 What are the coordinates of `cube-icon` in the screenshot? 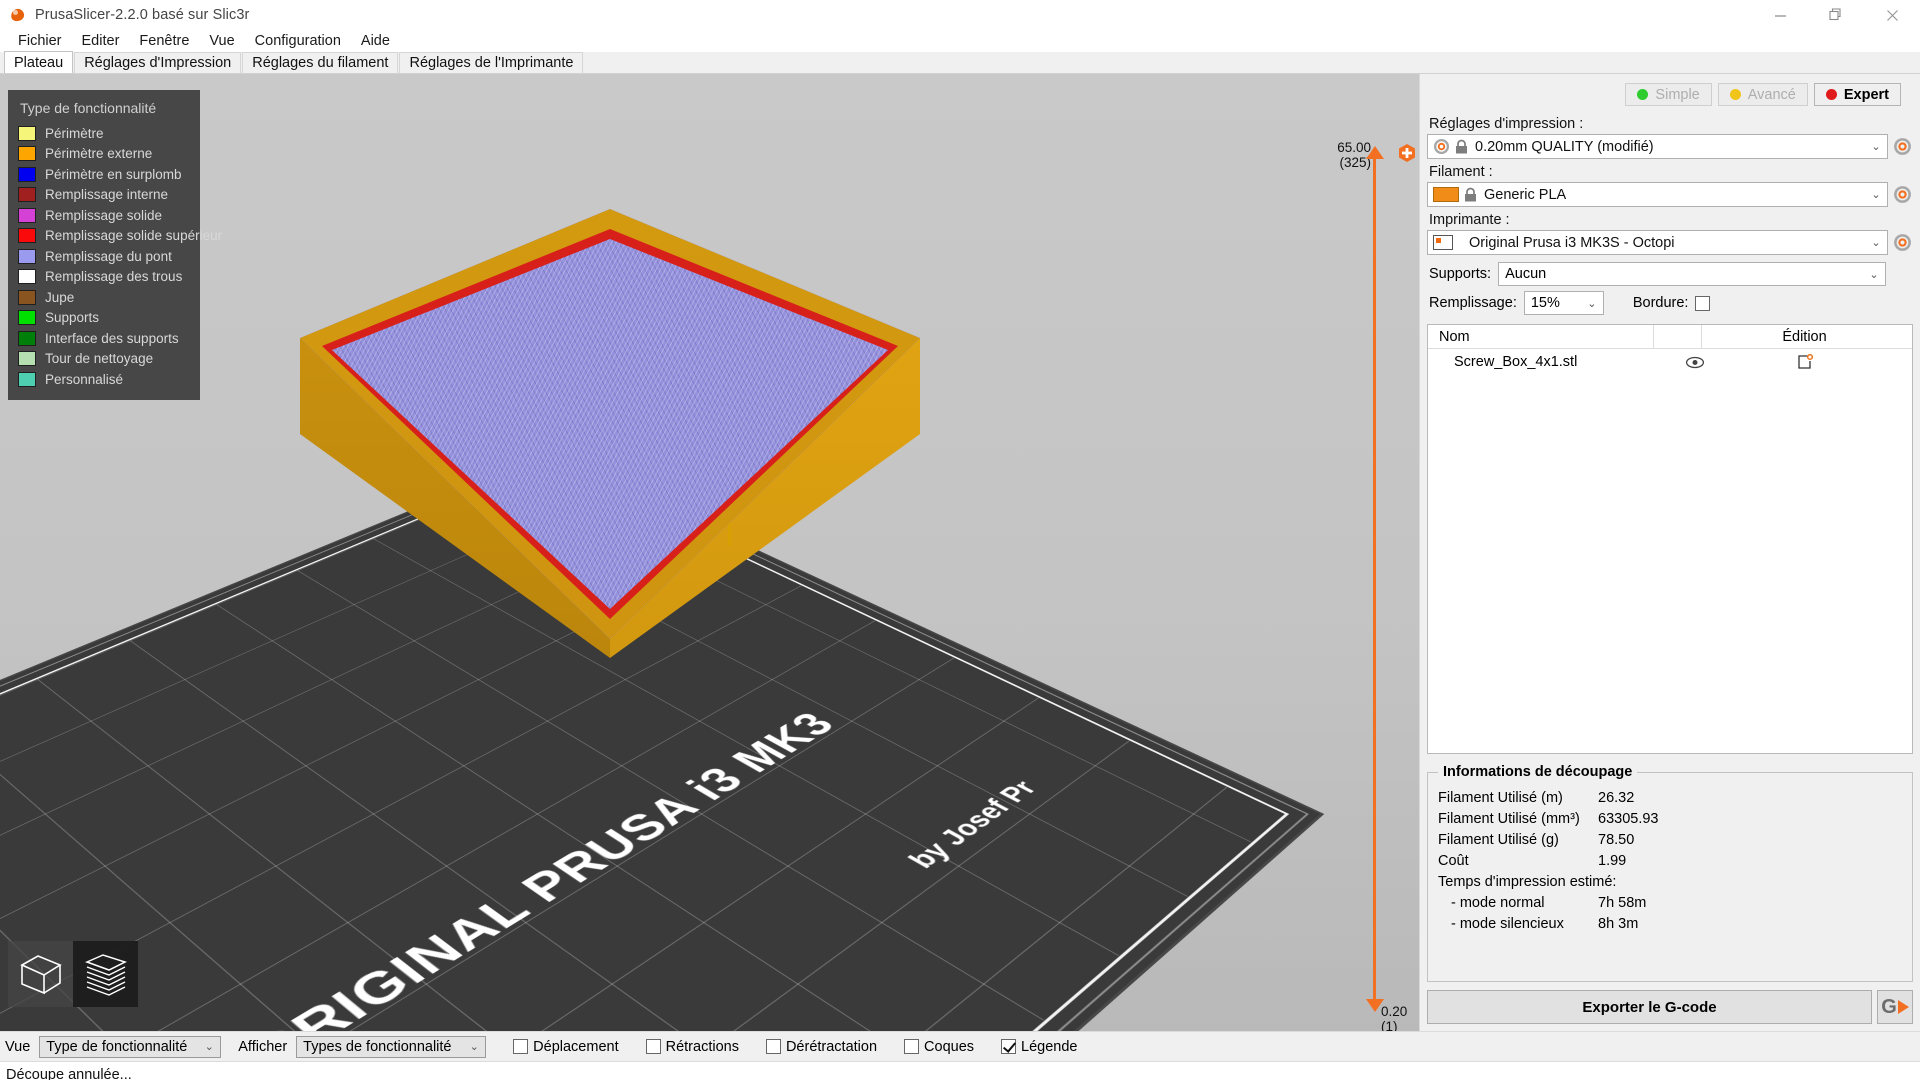 It's located at (40, 974).